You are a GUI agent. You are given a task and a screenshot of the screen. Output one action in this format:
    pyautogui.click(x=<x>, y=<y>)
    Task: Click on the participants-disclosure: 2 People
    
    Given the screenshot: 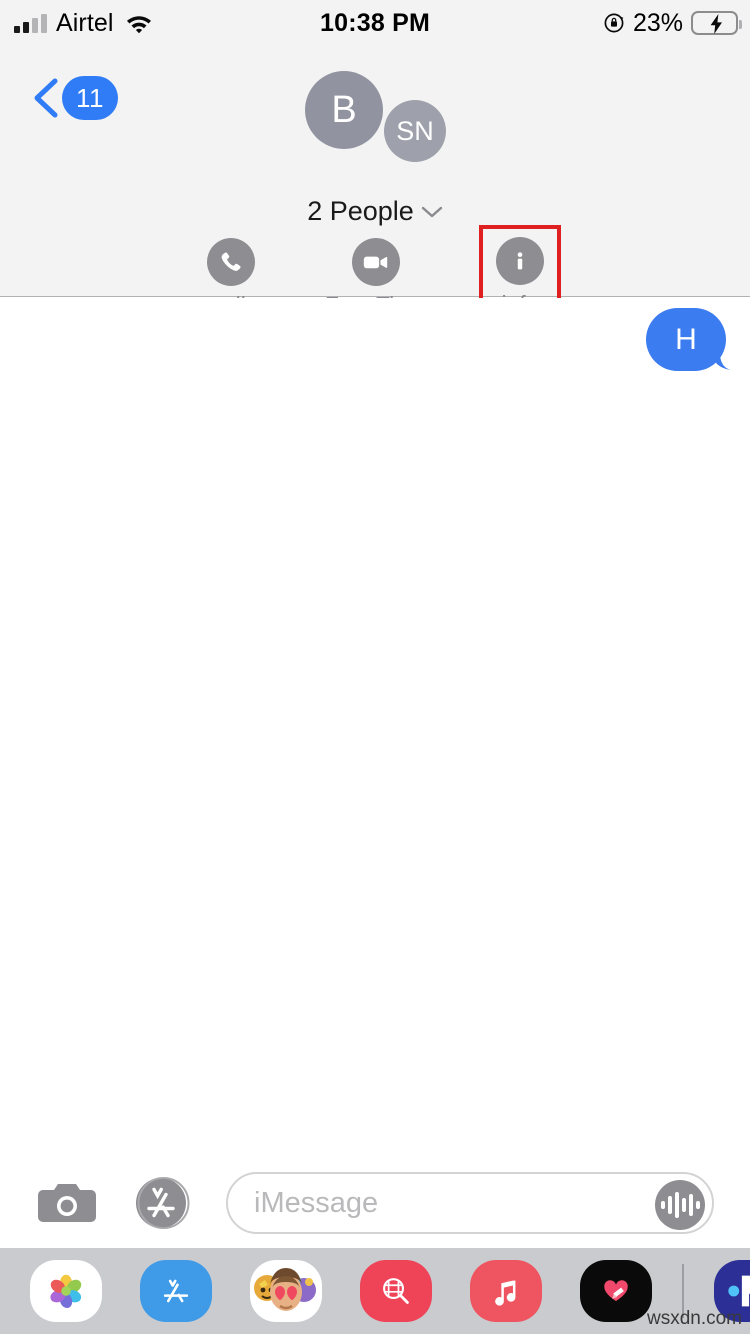 What is the action you would take?
    pyautogui.click(x=375, y=211)
    